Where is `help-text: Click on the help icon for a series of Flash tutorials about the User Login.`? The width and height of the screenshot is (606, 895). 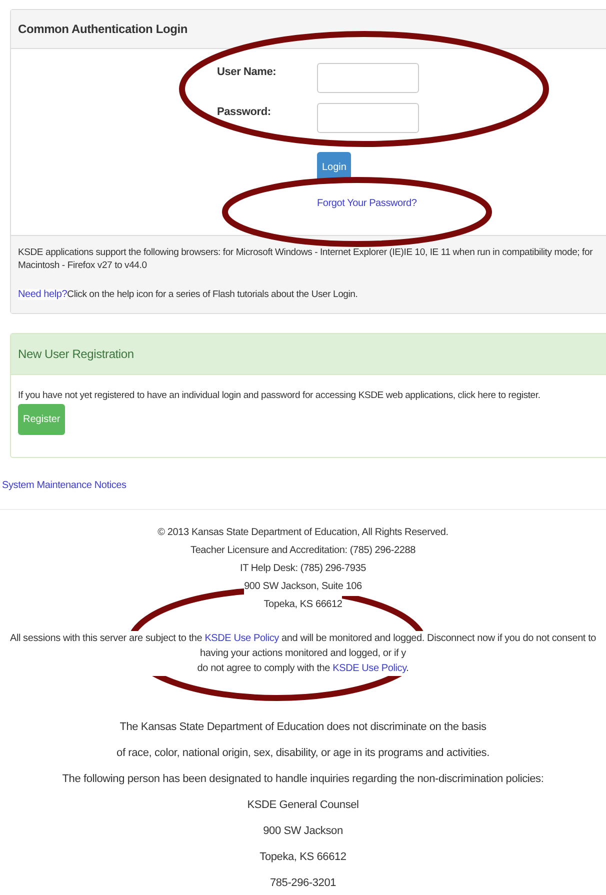 help-text: Click on the help icon for a series of Flash tutorials about the User Login. is located at coordinates (212, 294).